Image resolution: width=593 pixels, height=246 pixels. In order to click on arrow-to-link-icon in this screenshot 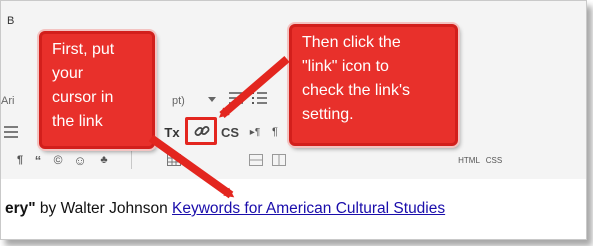, I will do `click(254, 87)`.